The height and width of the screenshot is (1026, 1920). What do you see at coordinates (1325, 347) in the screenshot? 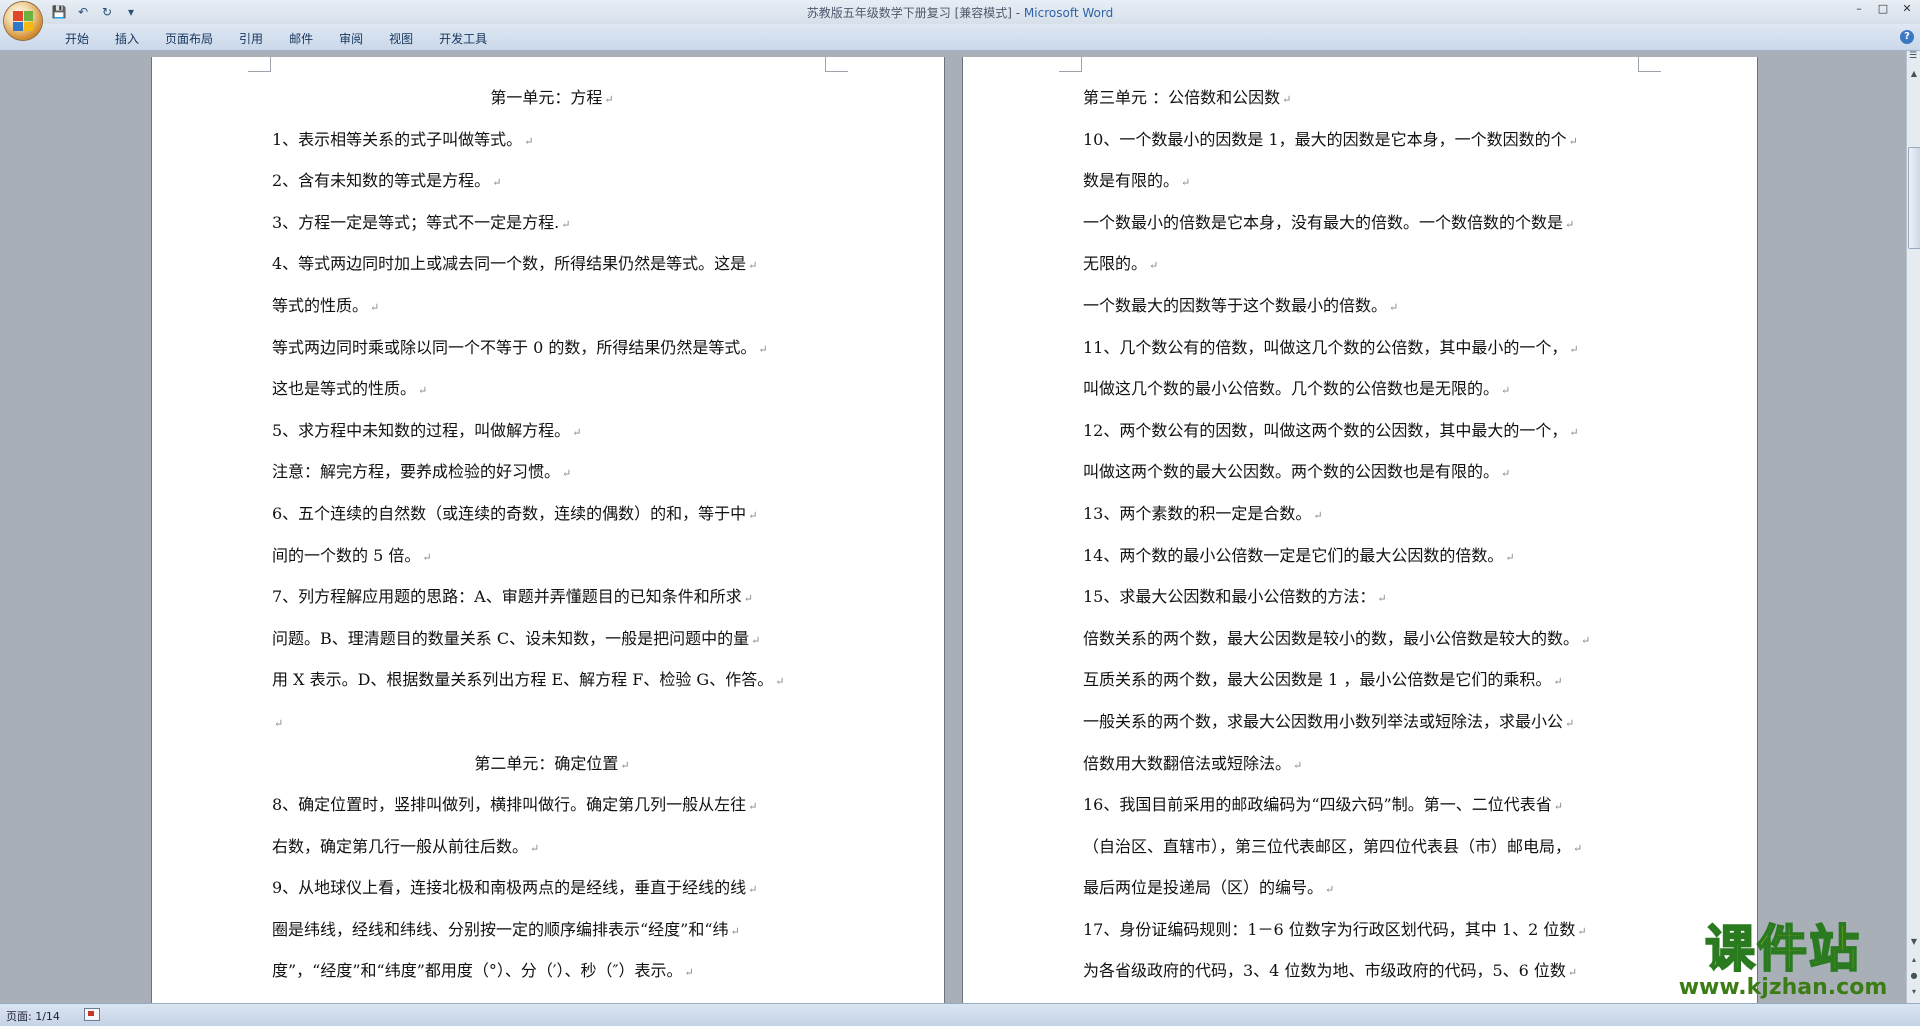
I see `line-text: 11、几个数公有的倍数，叫做这几个数的公倍数，其中最小的一个，` at bounding box center [1325, 347].